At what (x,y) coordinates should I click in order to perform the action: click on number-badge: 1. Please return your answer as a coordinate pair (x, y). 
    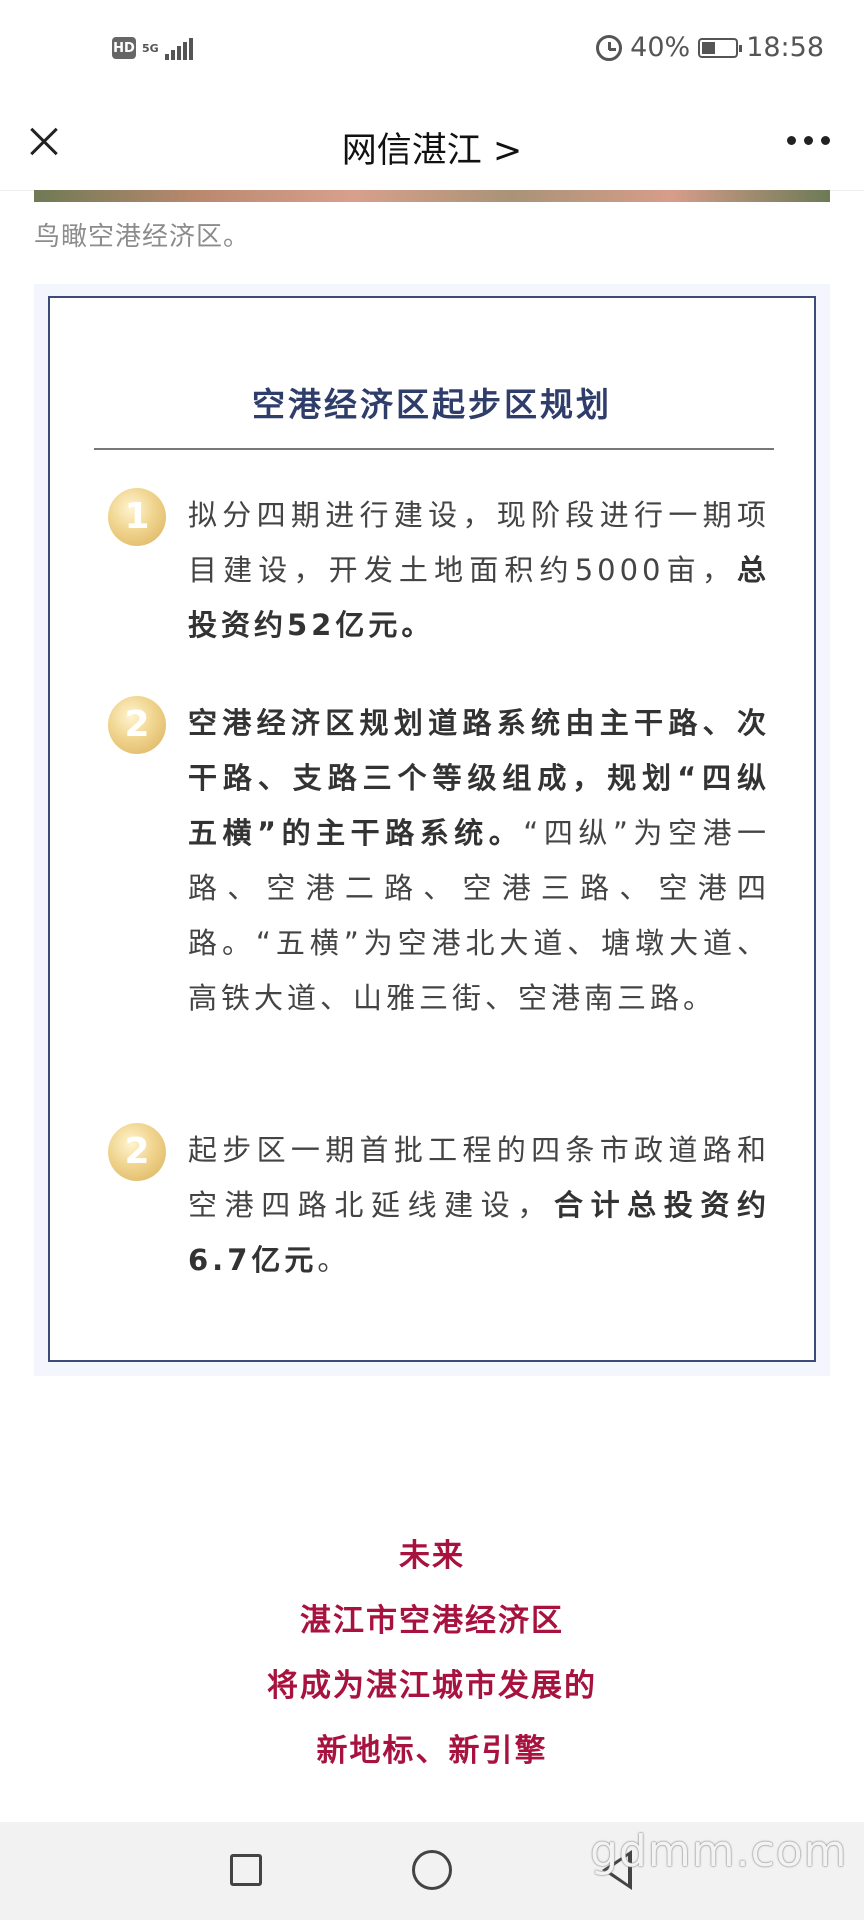
    Looking at the image, I should click on (137, 517).